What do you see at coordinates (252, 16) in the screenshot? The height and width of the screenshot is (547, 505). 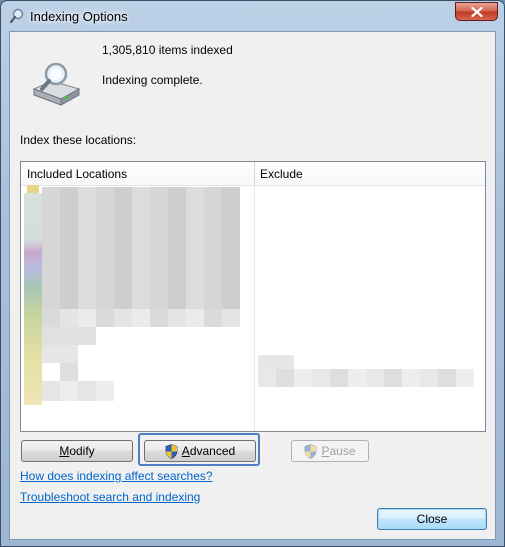 I see `title-bar: Indexing Options` at bounding box center [252, 16].